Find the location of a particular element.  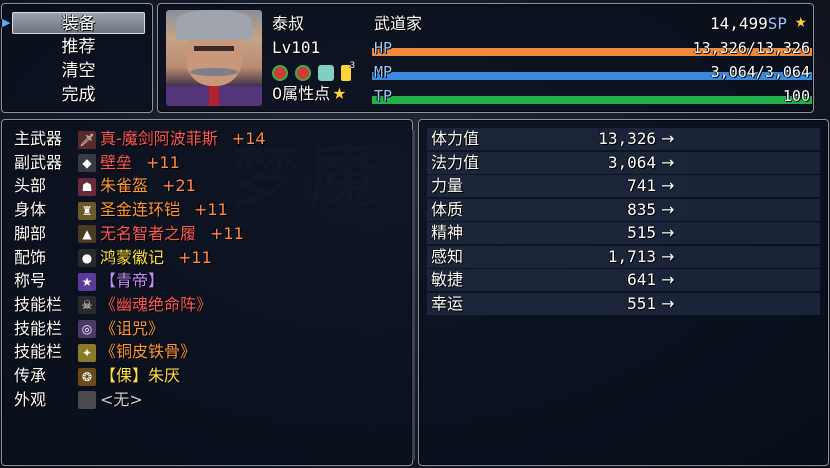

equipment-row: 称号 ★ 【青帝】 is located at coordinates (89, 281).